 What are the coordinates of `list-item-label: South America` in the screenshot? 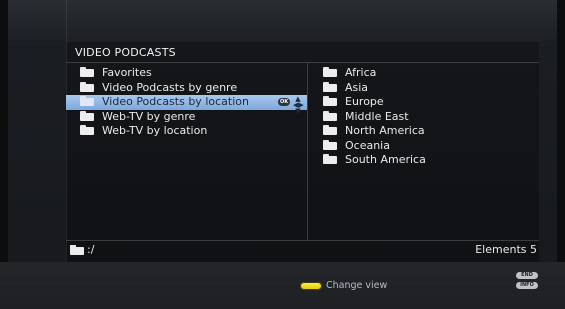 It's located at (385, 159).